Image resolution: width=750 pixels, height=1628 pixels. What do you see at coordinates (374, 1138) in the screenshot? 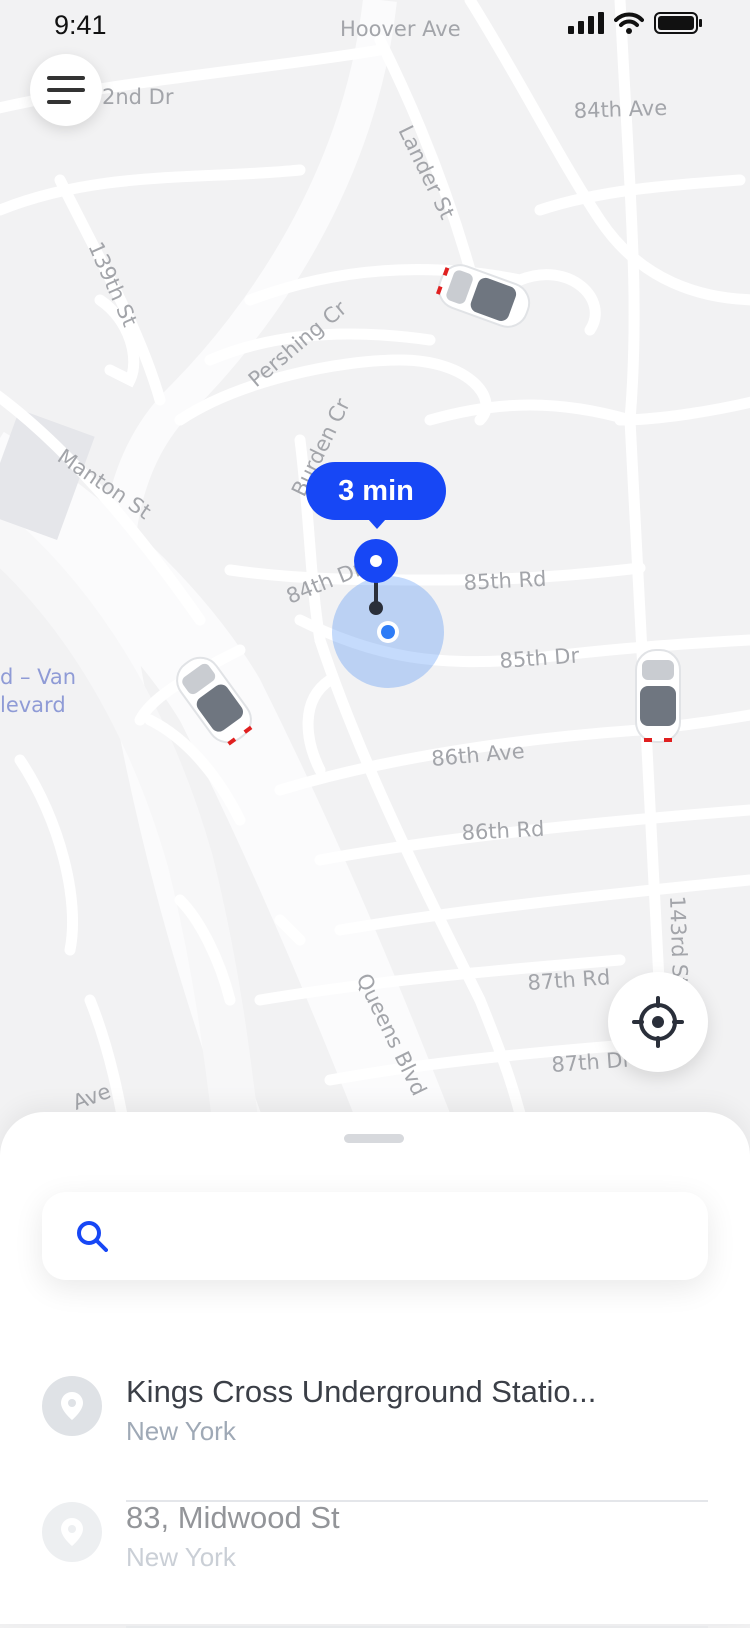
I see `sheet-drag-handle` at bounding box center [374, 1138].